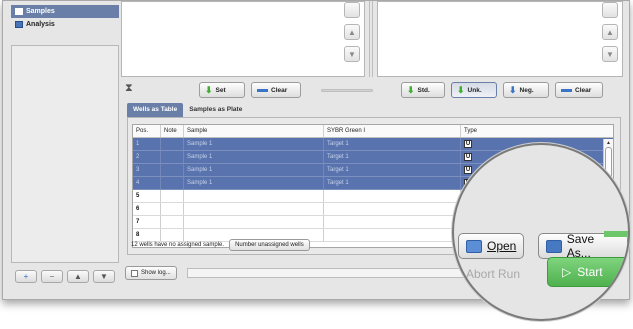  I want to click on neg-button: ⬇ Neg., so click(526, 90).